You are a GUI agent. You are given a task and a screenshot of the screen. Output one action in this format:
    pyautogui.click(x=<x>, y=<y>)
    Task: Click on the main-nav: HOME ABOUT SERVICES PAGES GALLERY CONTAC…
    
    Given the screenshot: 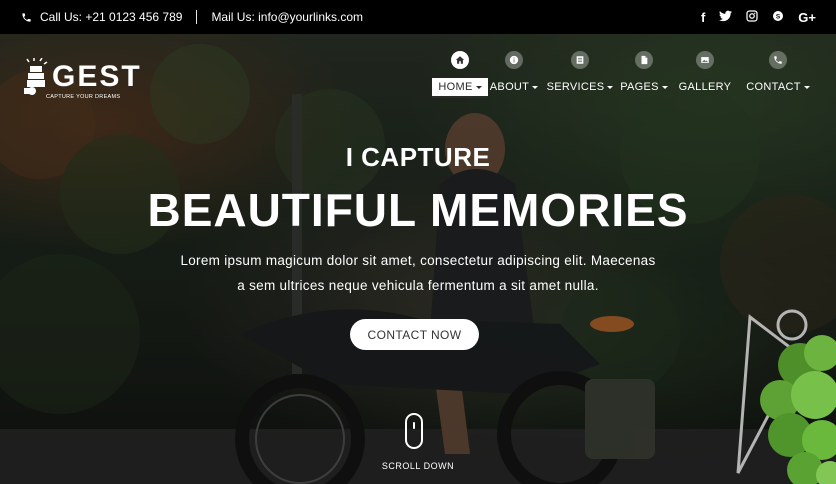 What is the action you would take?
    pyautogui.click(x=621, y=75)
    